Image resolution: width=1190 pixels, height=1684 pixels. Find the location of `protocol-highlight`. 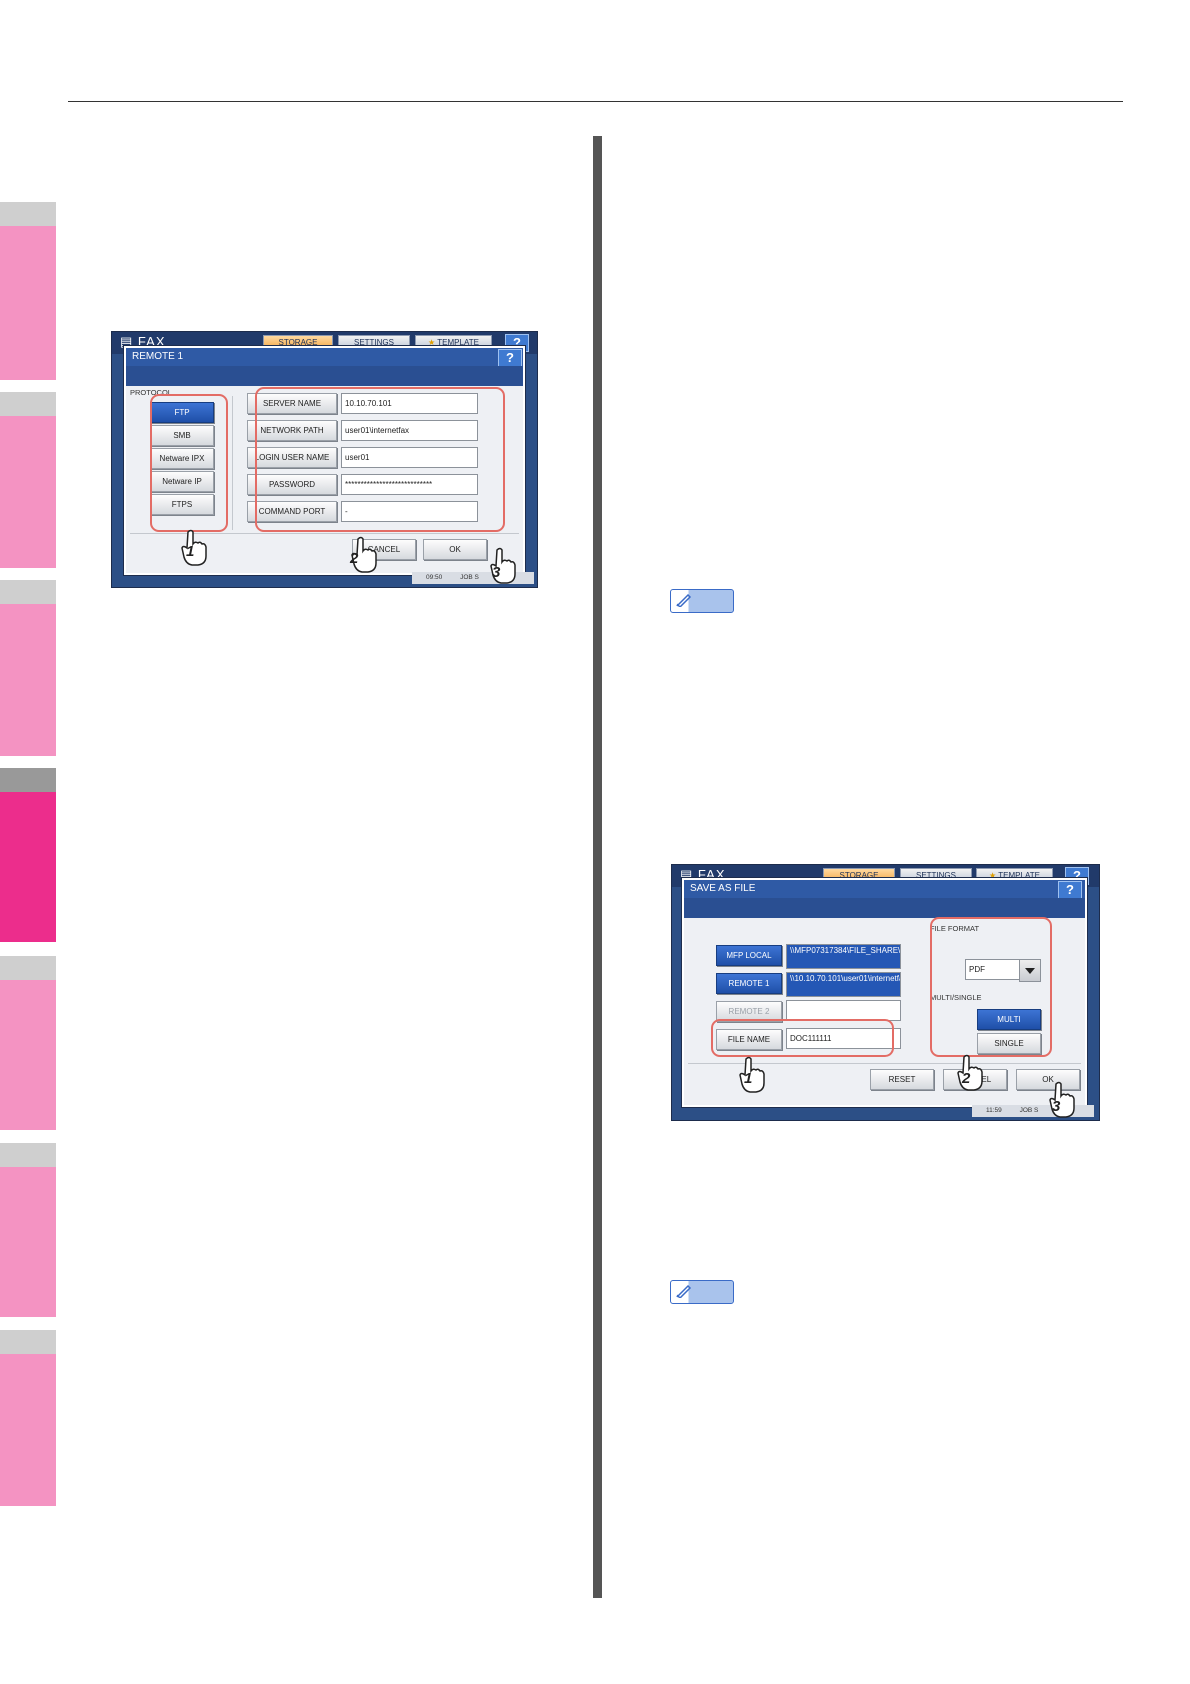

protocol-highlight is located at coordinates (189, 463).